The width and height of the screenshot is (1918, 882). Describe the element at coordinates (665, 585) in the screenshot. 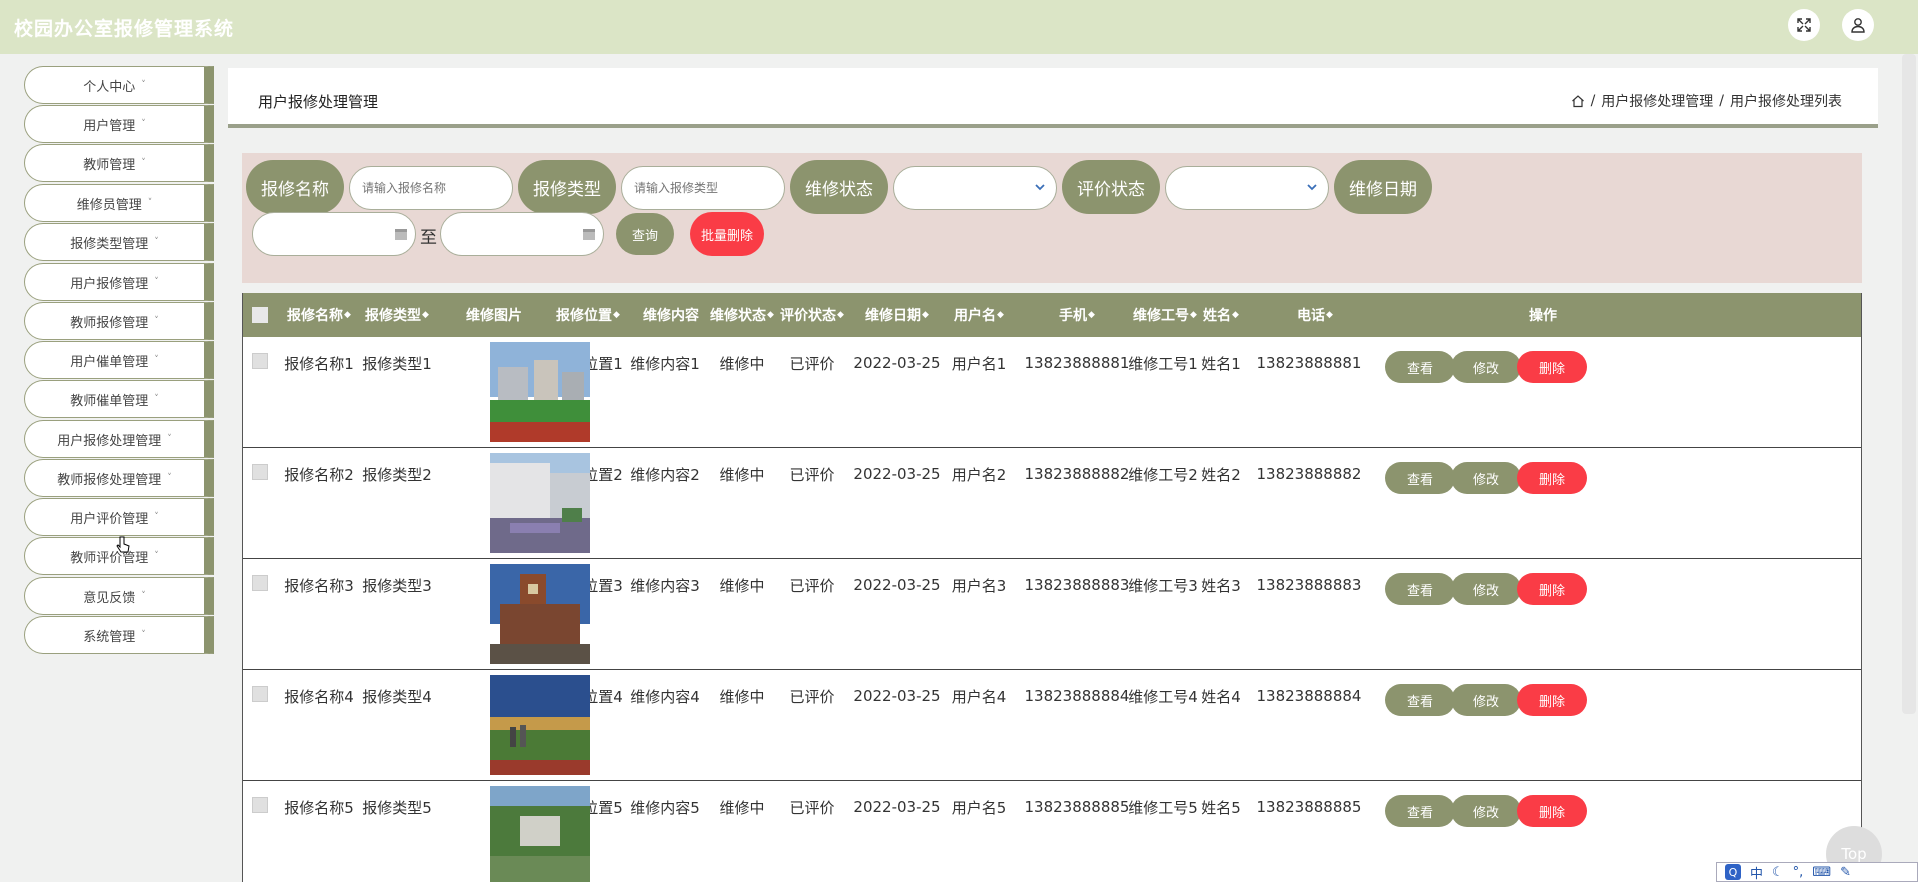

I see `cell-content: 维修内容3` at that location.